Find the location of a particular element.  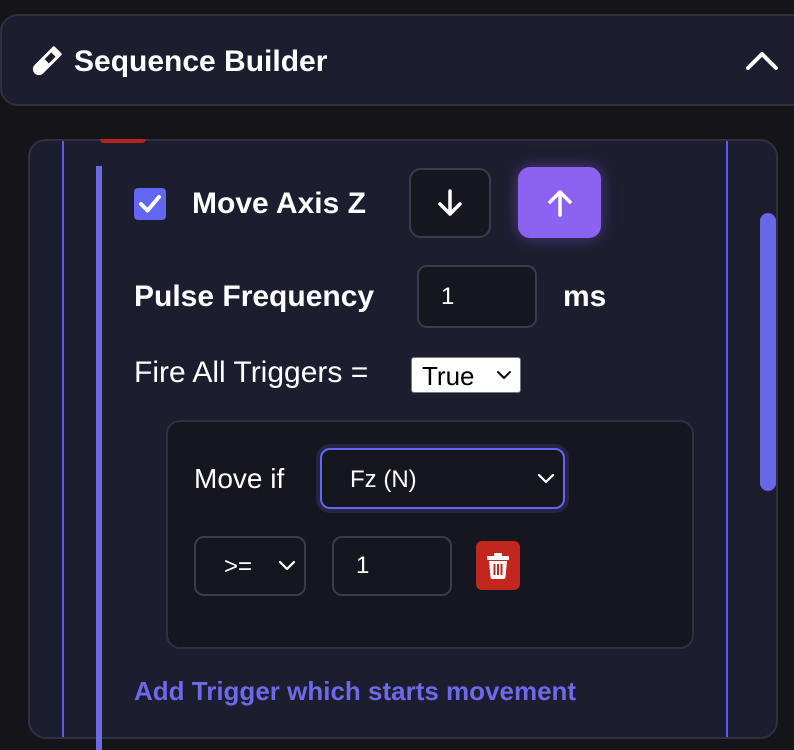

pulse-frequency-value: 1 is located at coordinates (448, 296).